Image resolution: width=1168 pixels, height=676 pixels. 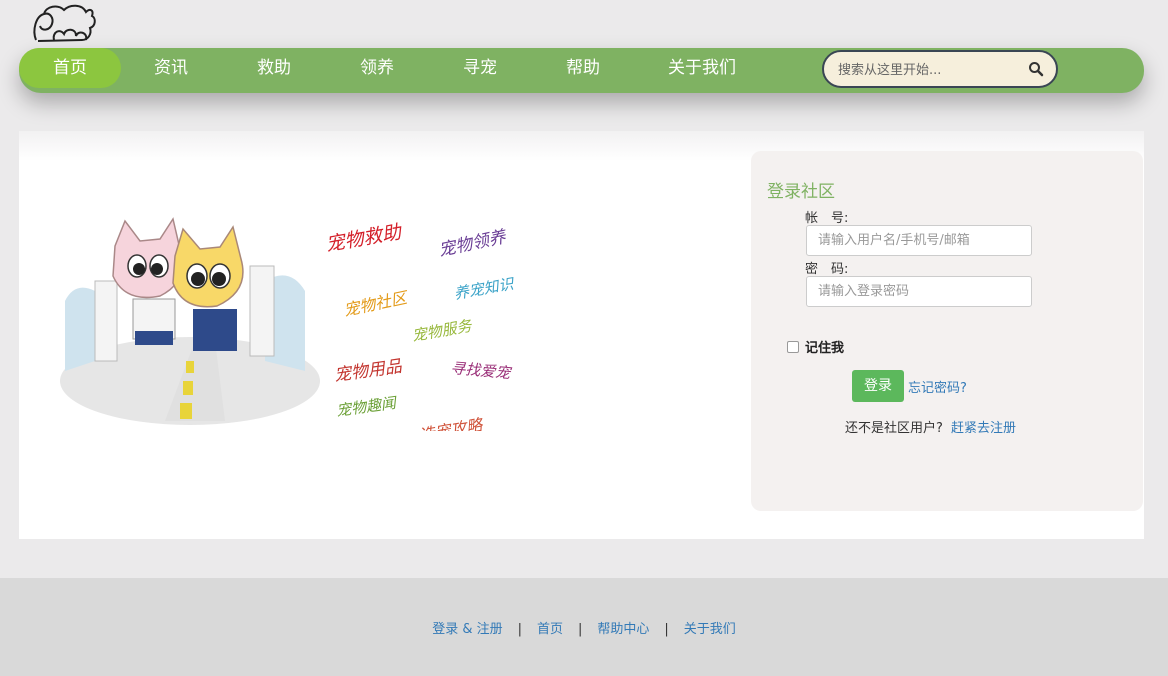 I want to click on password-label: 密 码:, so click(x=827, y=269).